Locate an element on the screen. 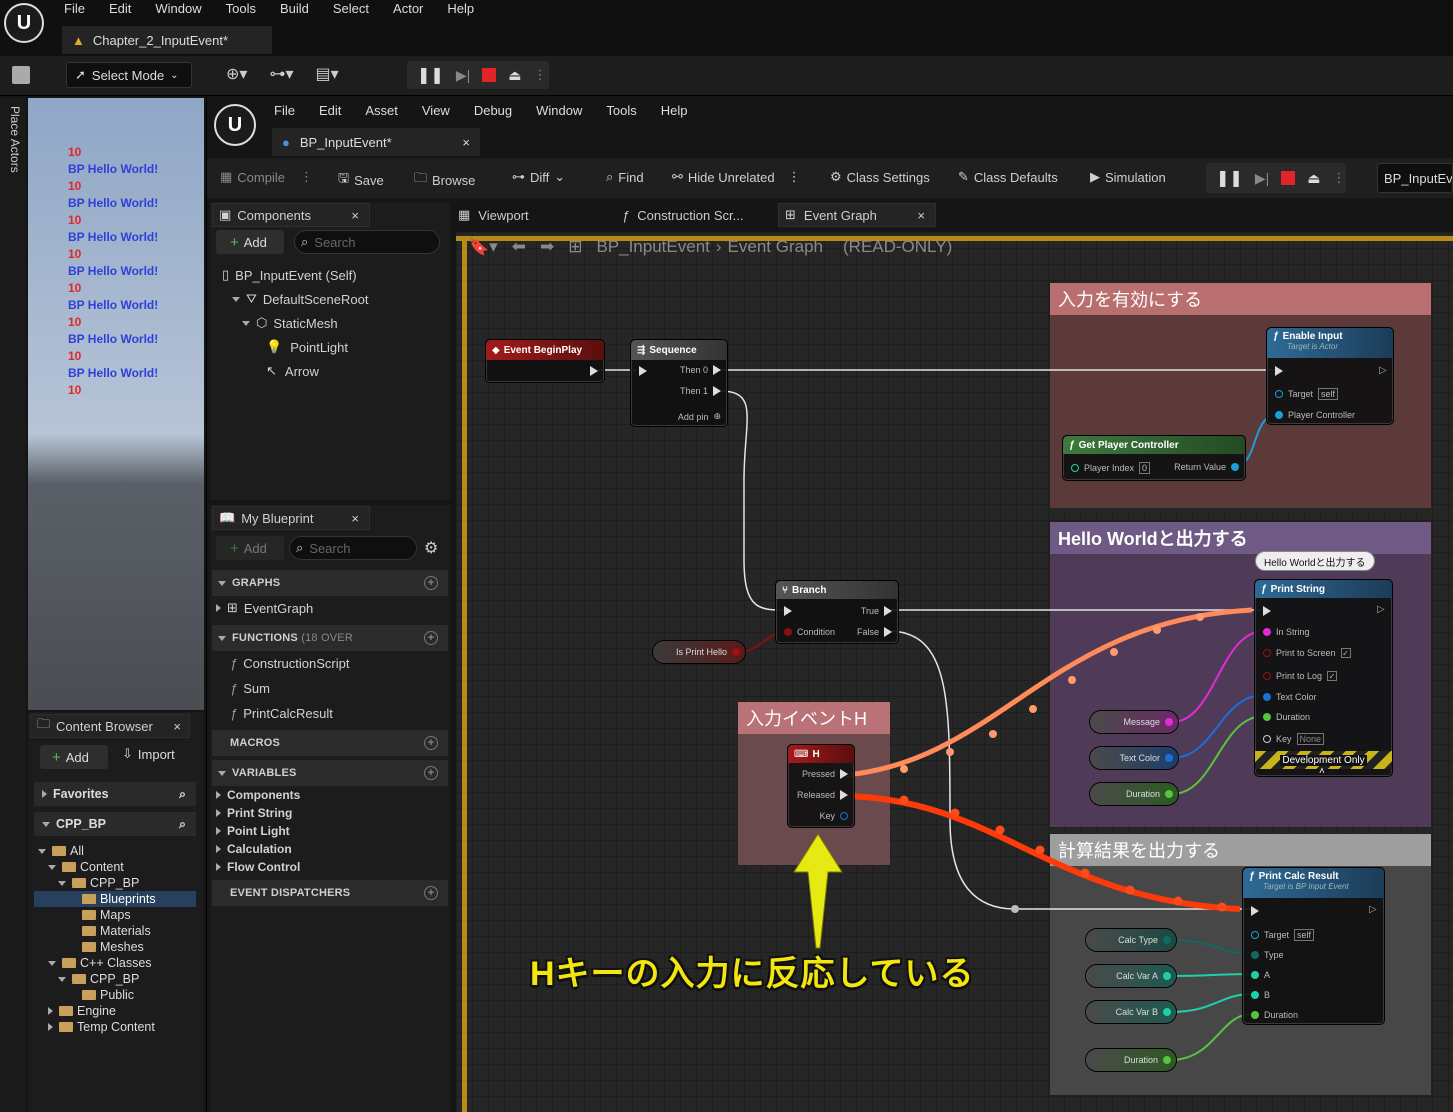  pin-label: Key is located at coordinates (827, 816).